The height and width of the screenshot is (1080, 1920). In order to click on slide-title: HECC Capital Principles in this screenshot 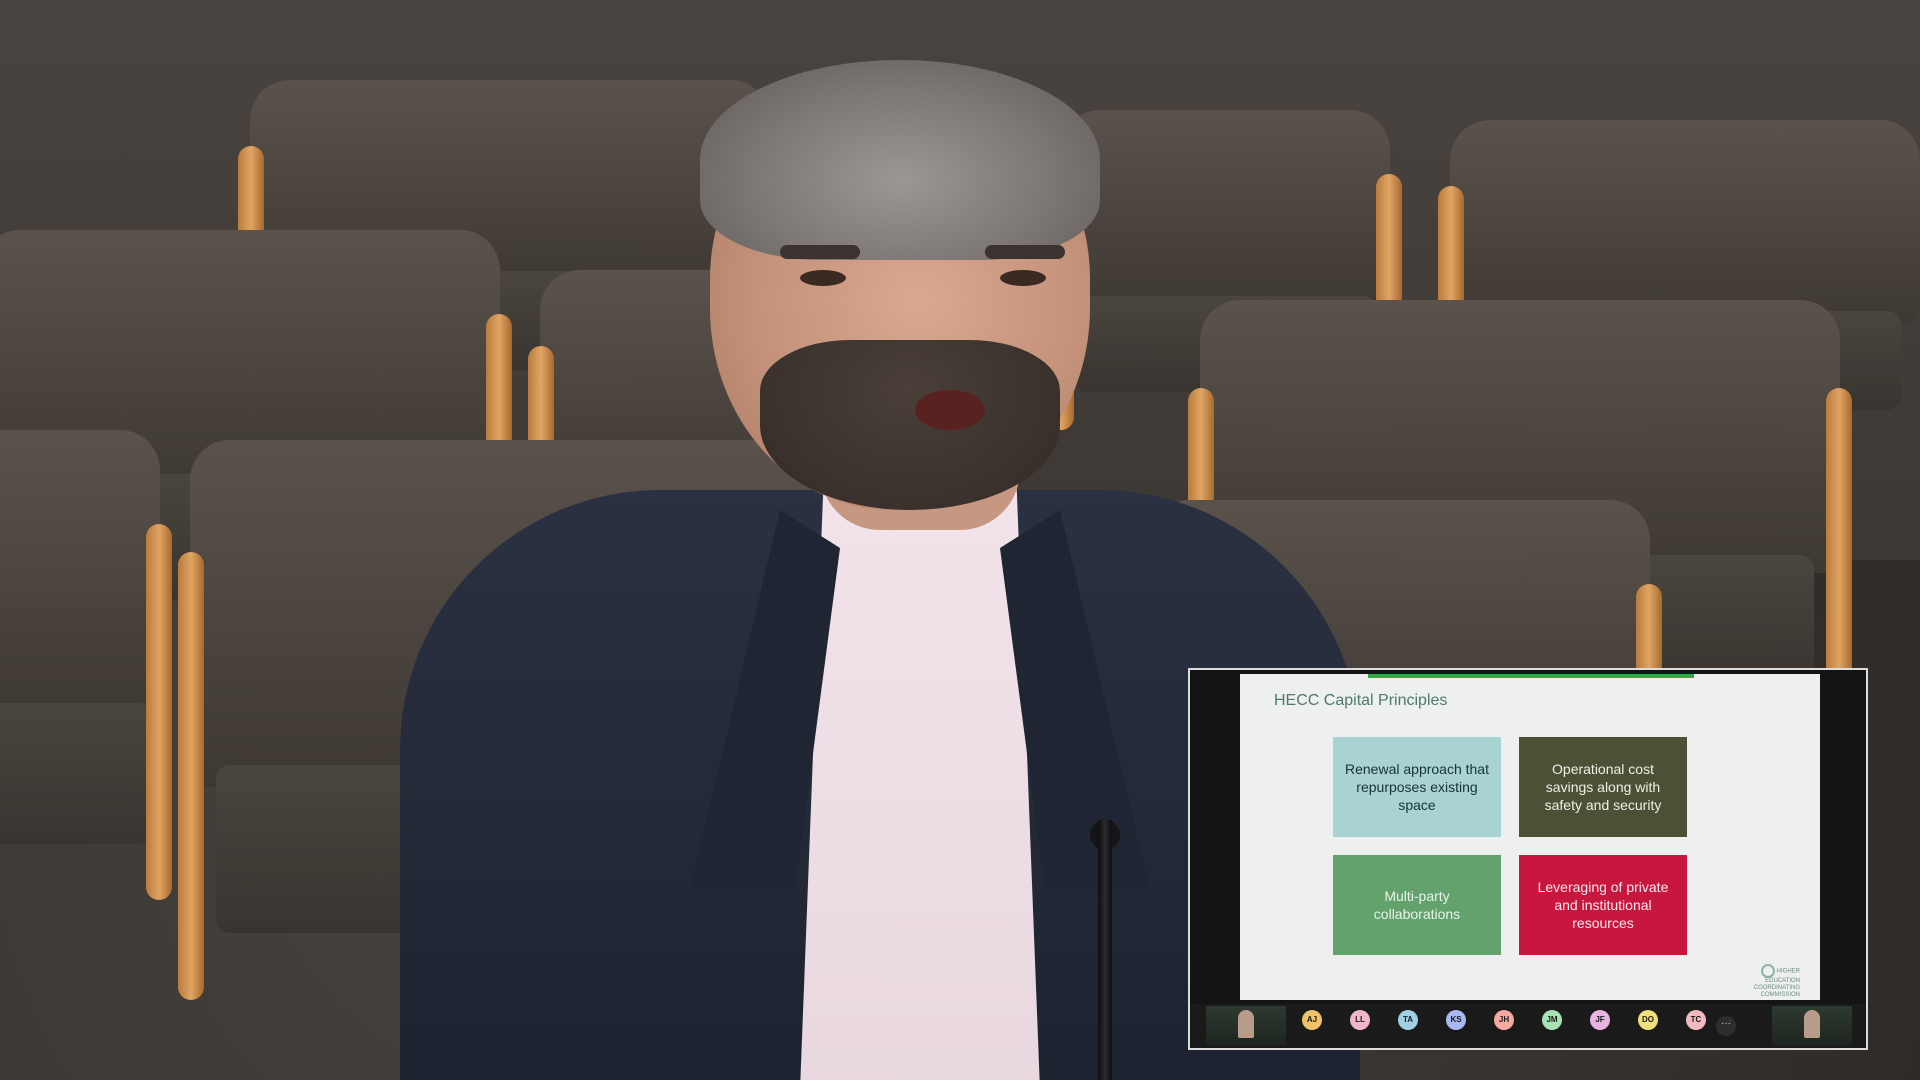, I will do `click(1361, 700)`.